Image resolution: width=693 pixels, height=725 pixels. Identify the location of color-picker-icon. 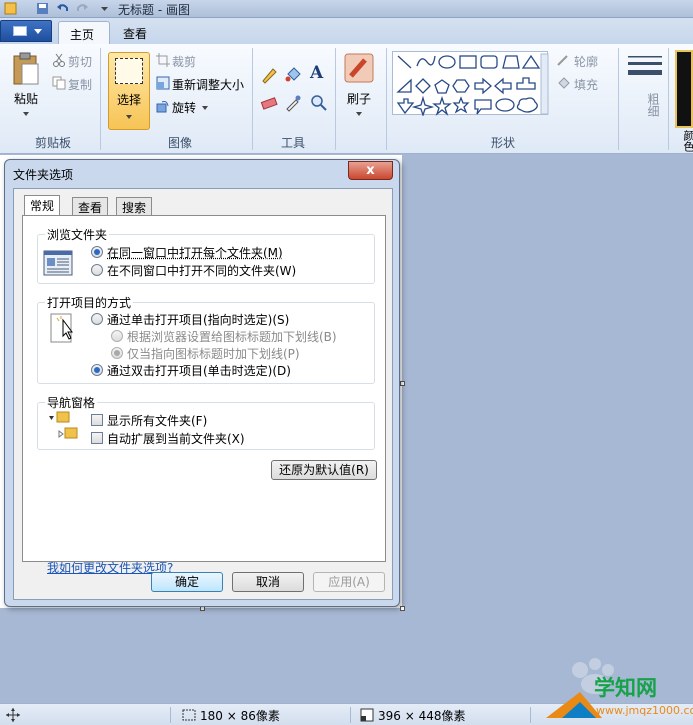
(293, 103).